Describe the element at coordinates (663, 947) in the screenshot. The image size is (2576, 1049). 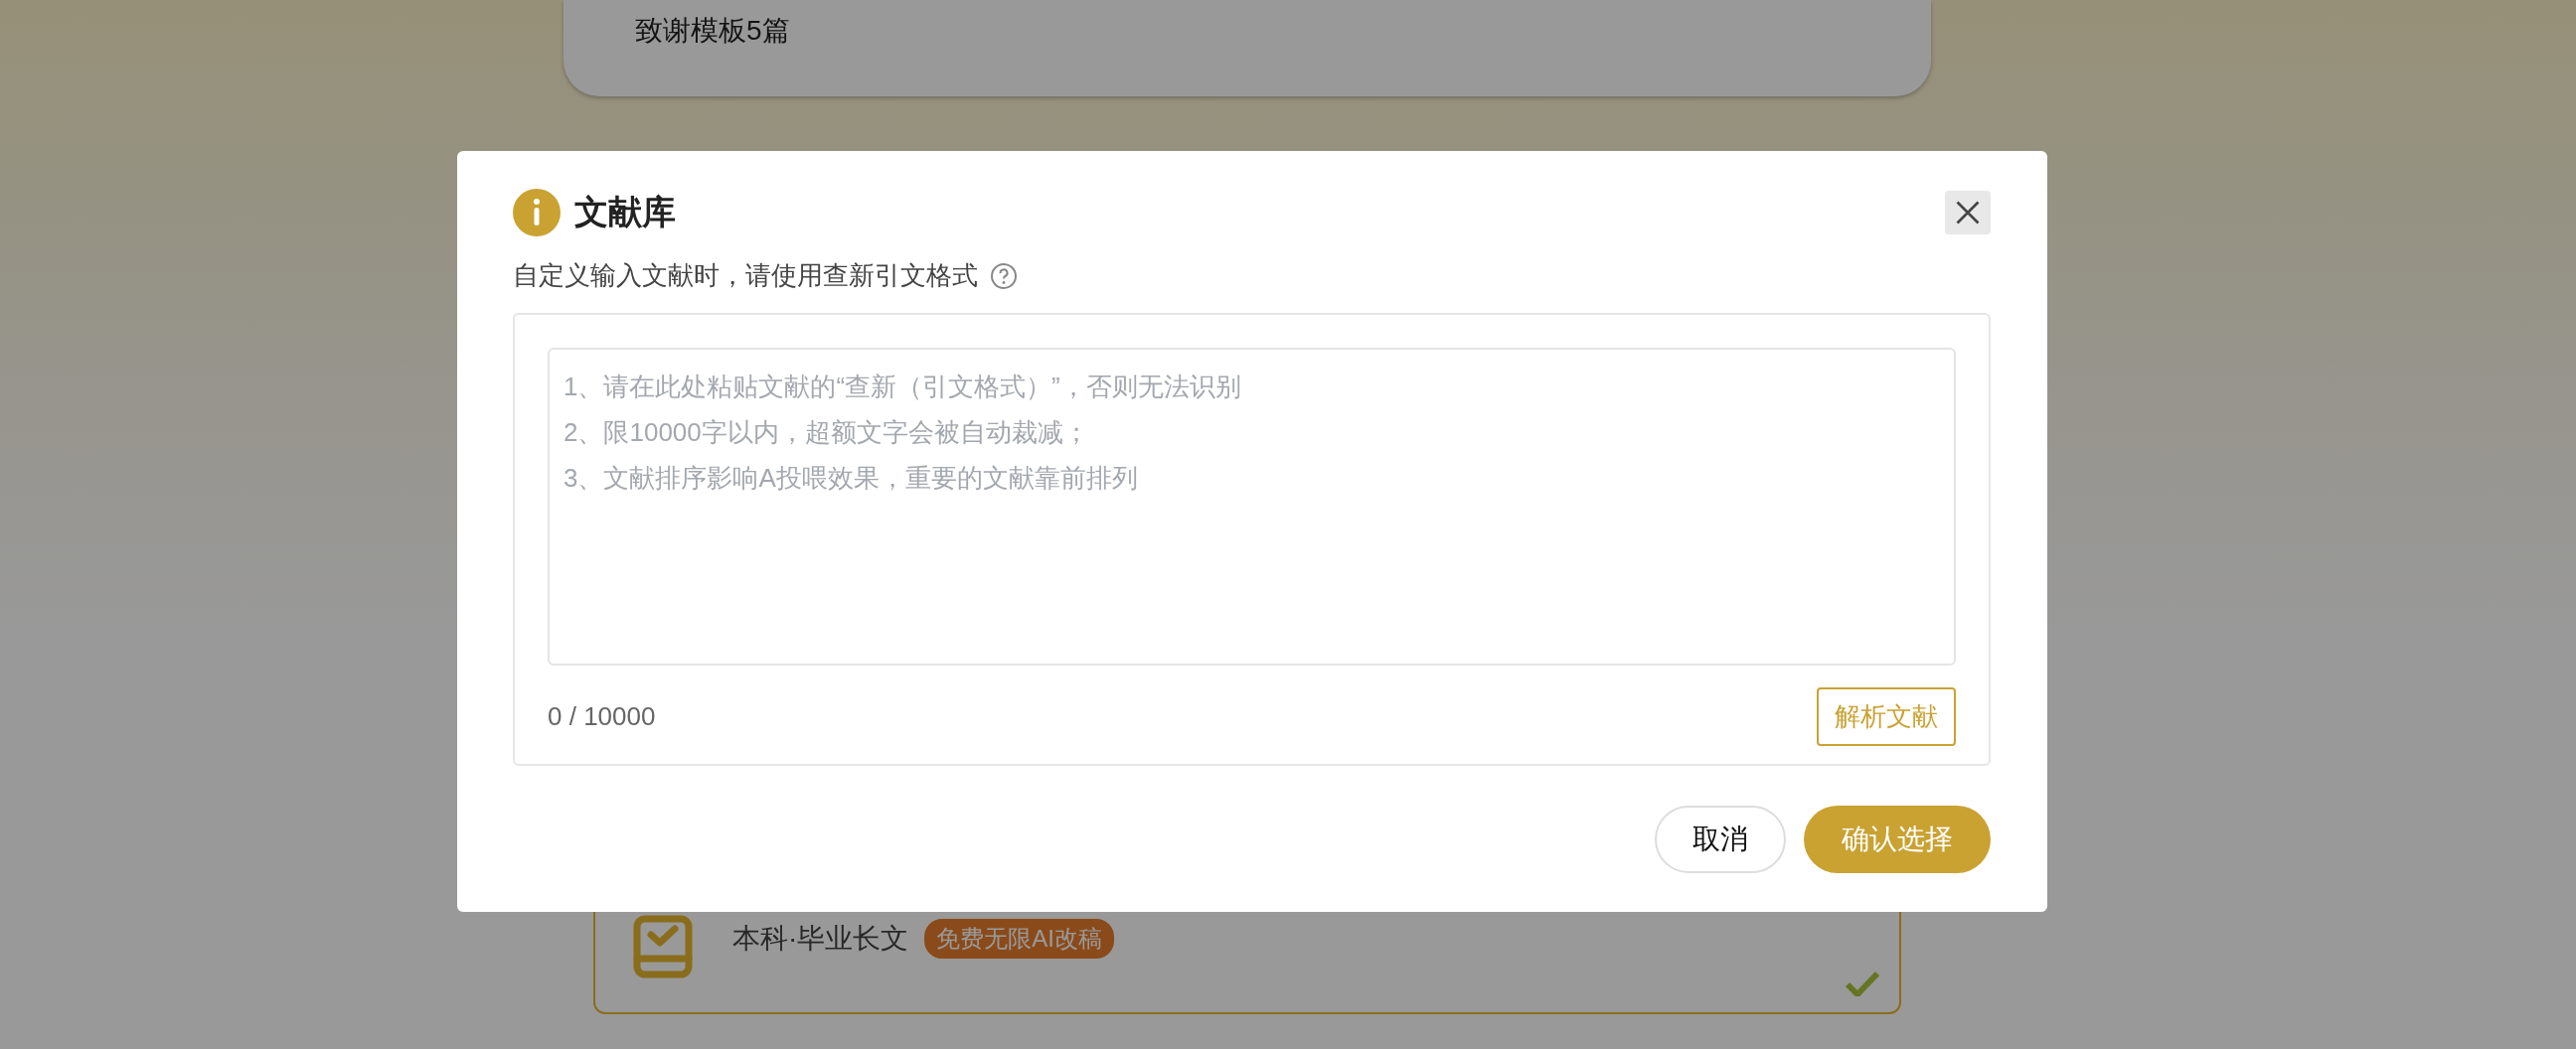
I see `clipboard-check-icon` at that location.